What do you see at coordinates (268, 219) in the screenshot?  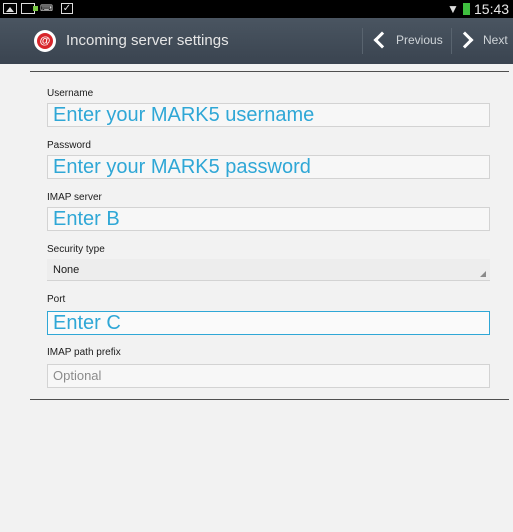 I see `imap-server-field: Enter B` at bounding box center [268, 219].